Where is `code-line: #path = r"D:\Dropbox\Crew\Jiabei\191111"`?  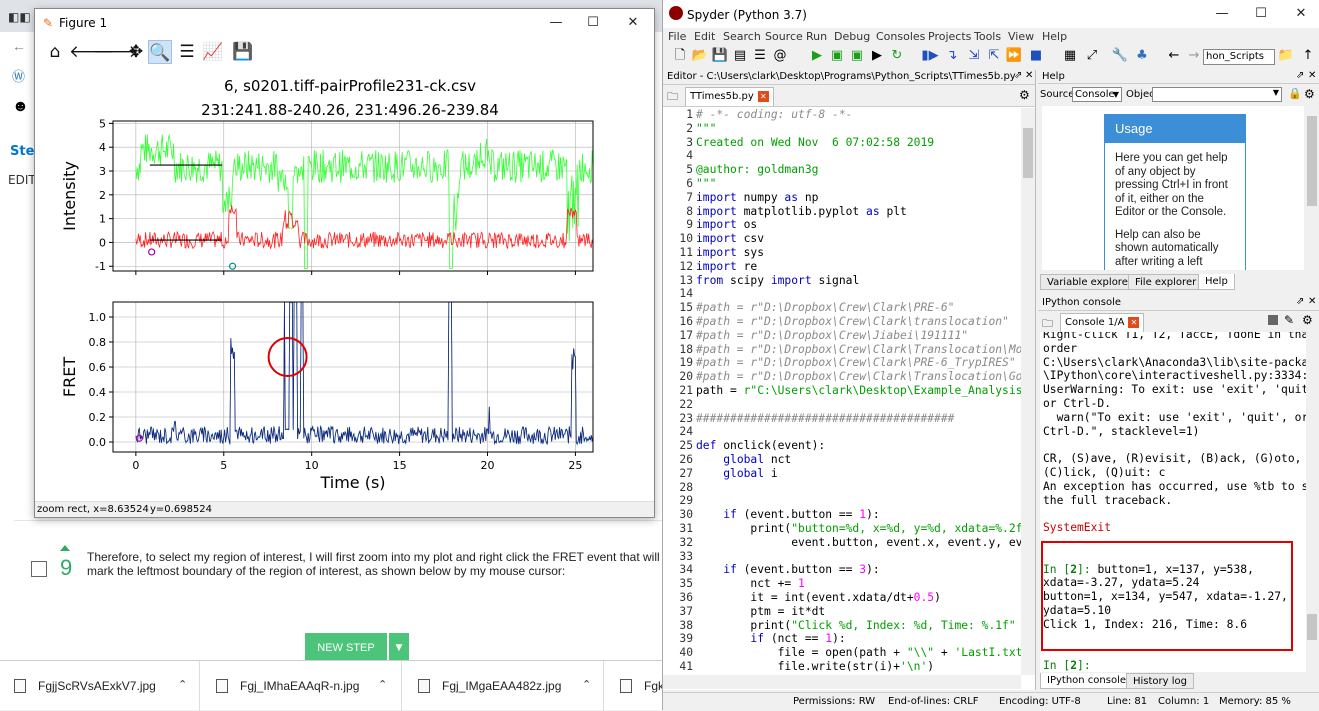
code-line: #path = r"D:\Dropbox\Crew\Jiabei\191111" is located at coordinates (832, 335).